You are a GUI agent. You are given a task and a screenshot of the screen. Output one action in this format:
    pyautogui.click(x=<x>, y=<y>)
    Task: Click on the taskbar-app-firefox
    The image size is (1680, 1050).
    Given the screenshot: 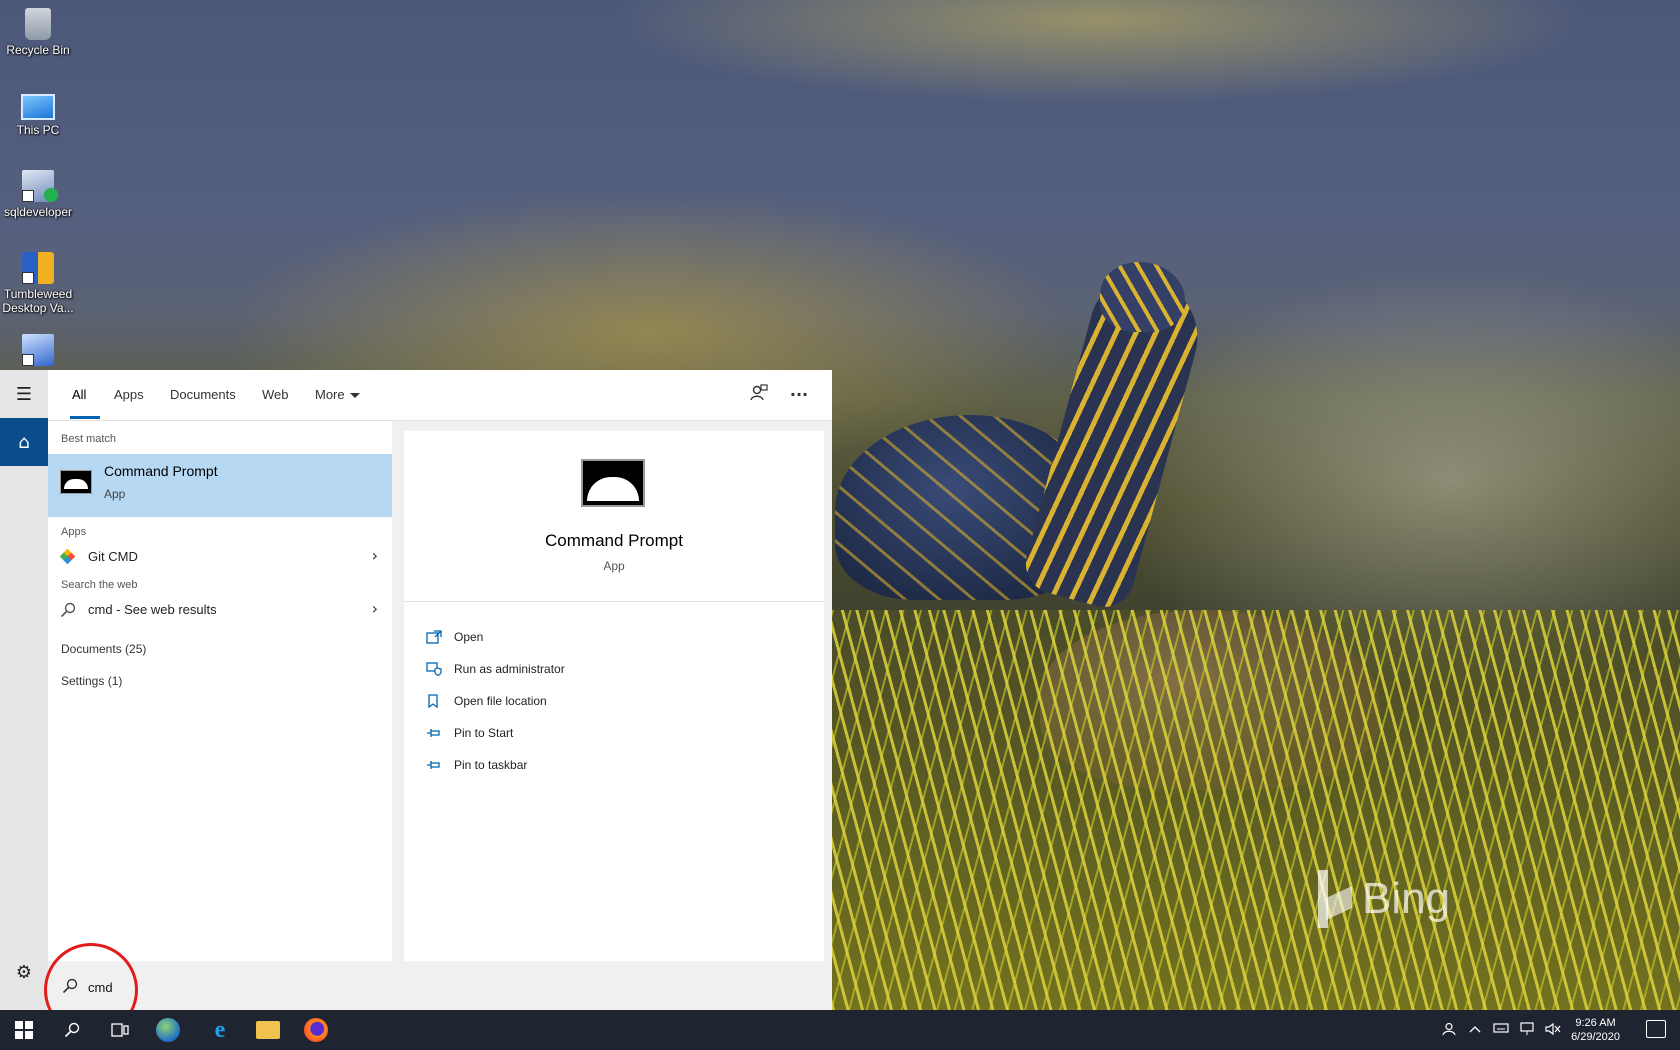 What is the action you would take?
    pyautogui.click(x=316, y=1030)
    